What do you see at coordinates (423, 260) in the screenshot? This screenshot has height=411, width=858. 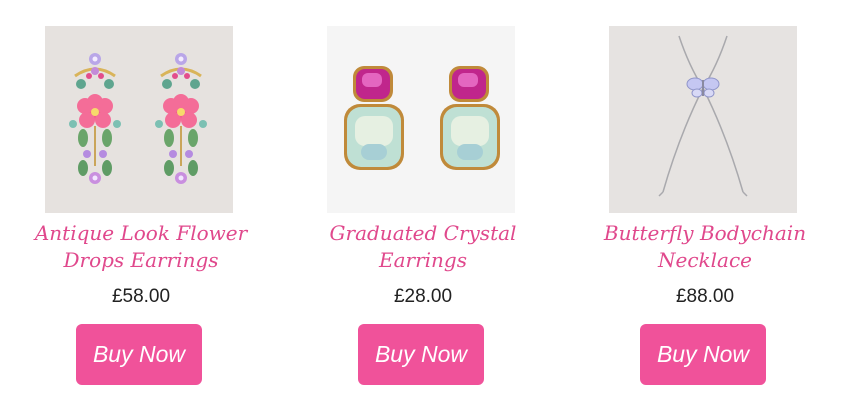 I see `product-title-line: Earrings` at bounding box center [423, 260].